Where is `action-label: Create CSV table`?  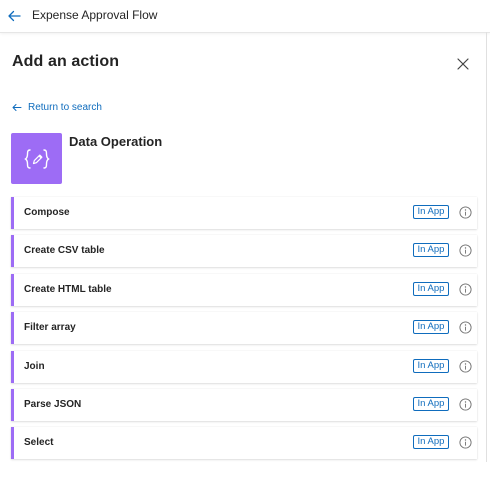
action-label: Create CSV table is located at coordinates (64, 250).